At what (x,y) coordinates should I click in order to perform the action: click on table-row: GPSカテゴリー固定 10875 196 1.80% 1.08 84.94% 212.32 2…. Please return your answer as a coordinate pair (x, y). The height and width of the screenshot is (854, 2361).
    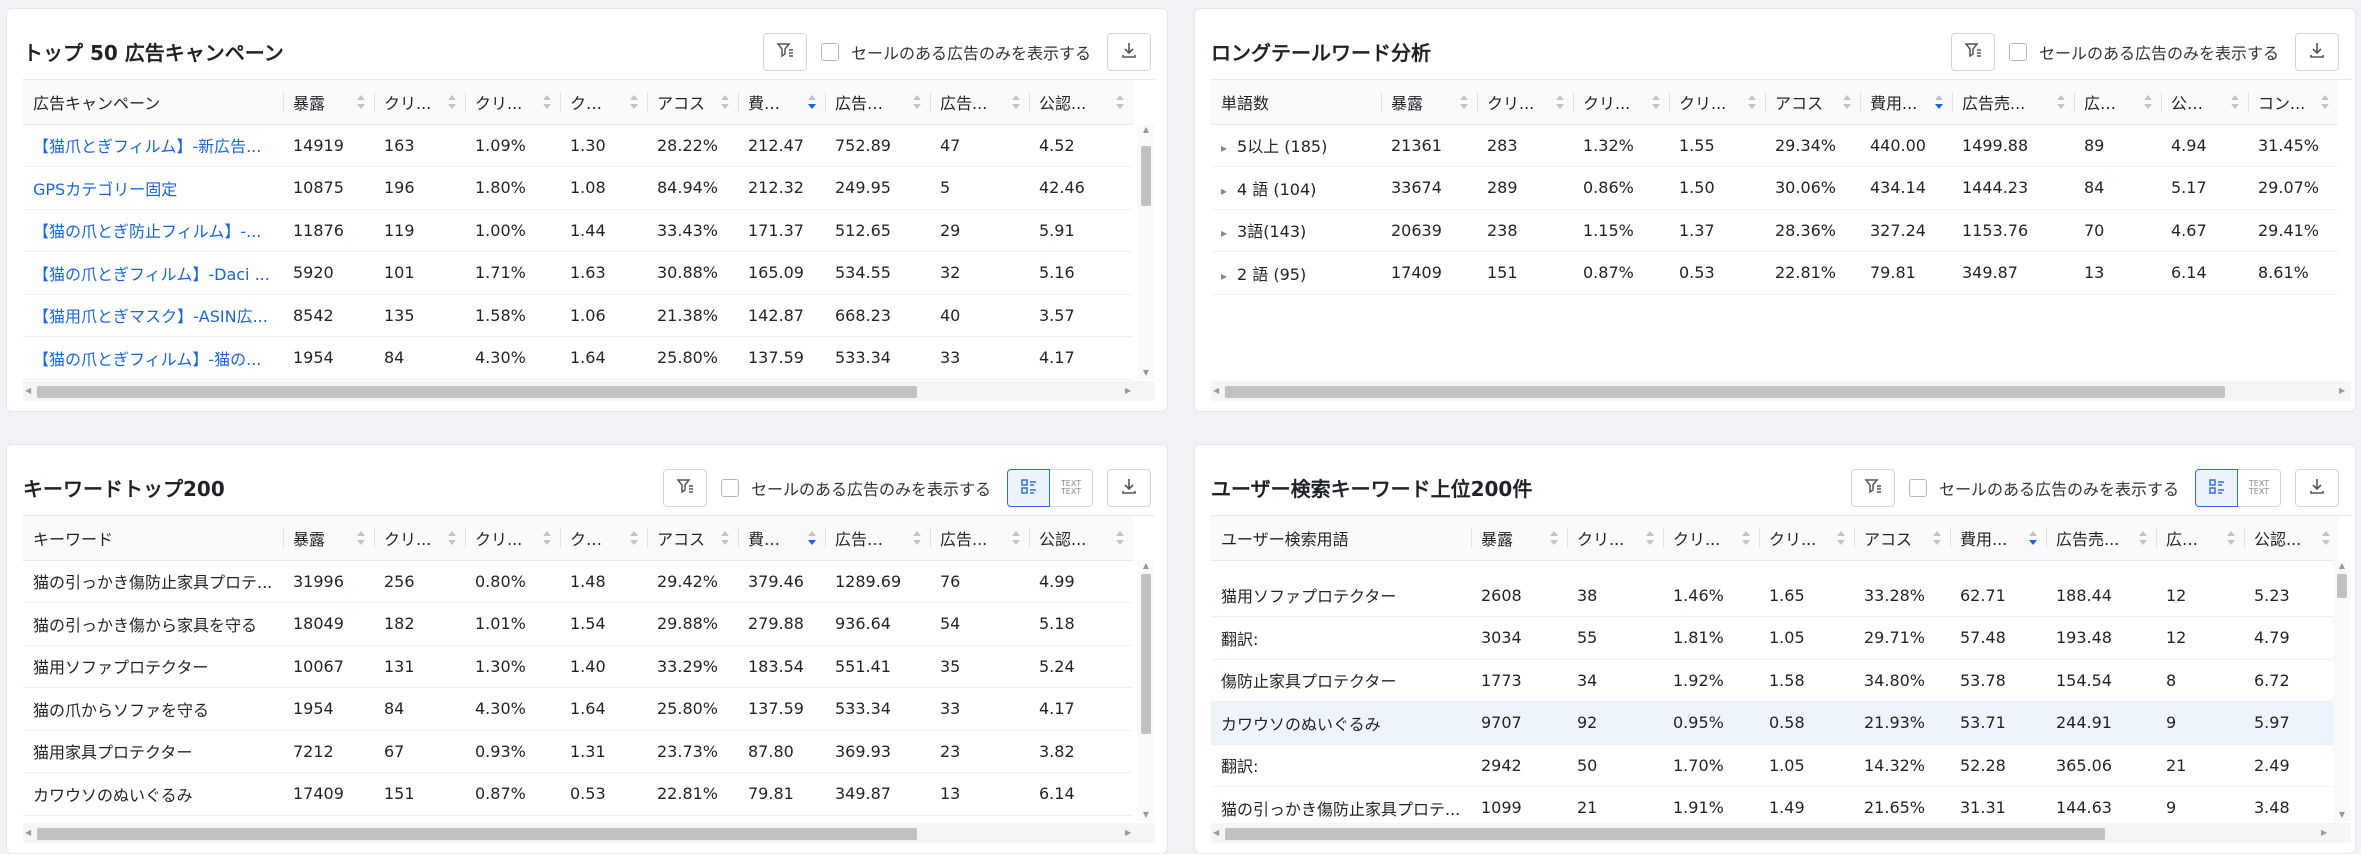
    Looking at the image, I should click on (578, 188).